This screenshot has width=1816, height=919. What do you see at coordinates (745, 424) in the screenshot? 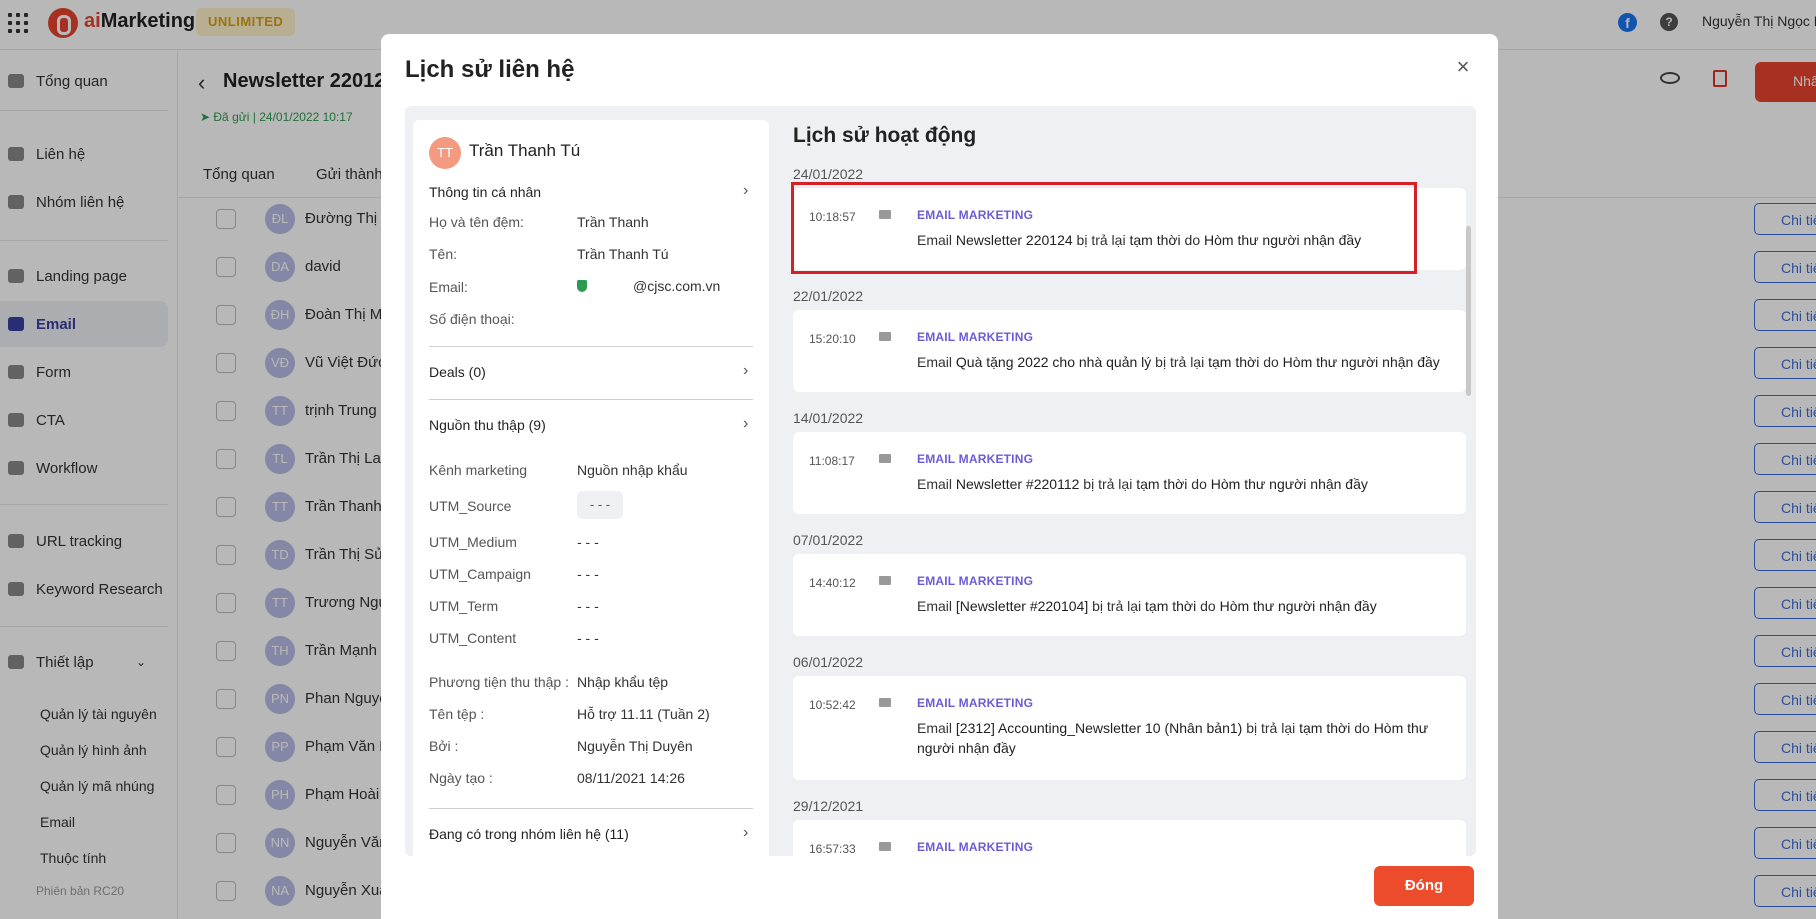
I see `chevron-up-icon: ›` at bounding box center [745, 424].